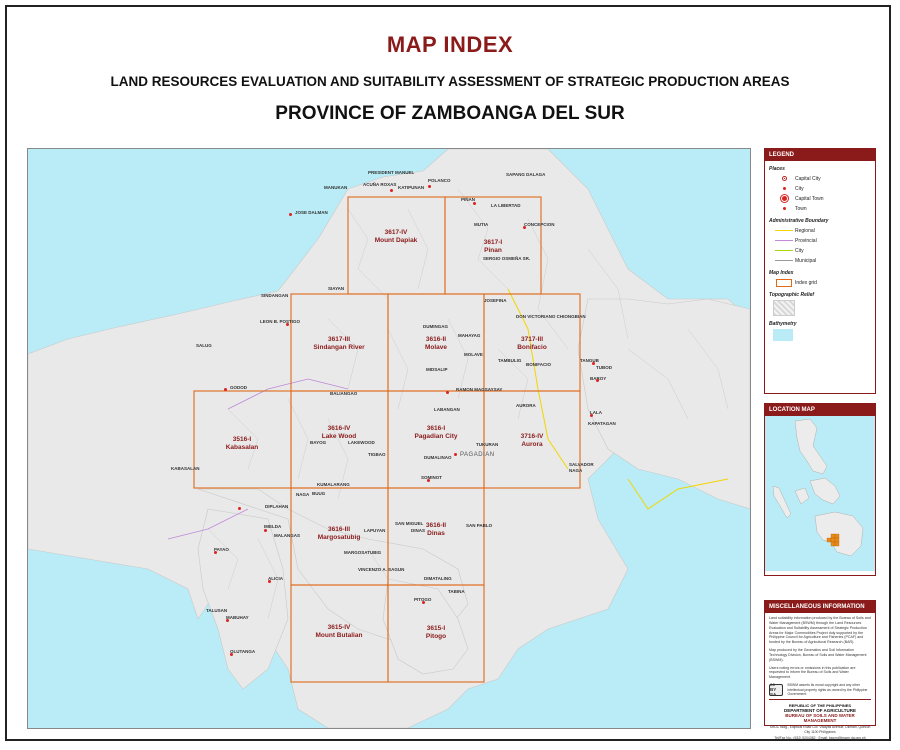 The image size is (900, 750). I want to click on place-label: JOSE DALMAN, so click(311, 212).